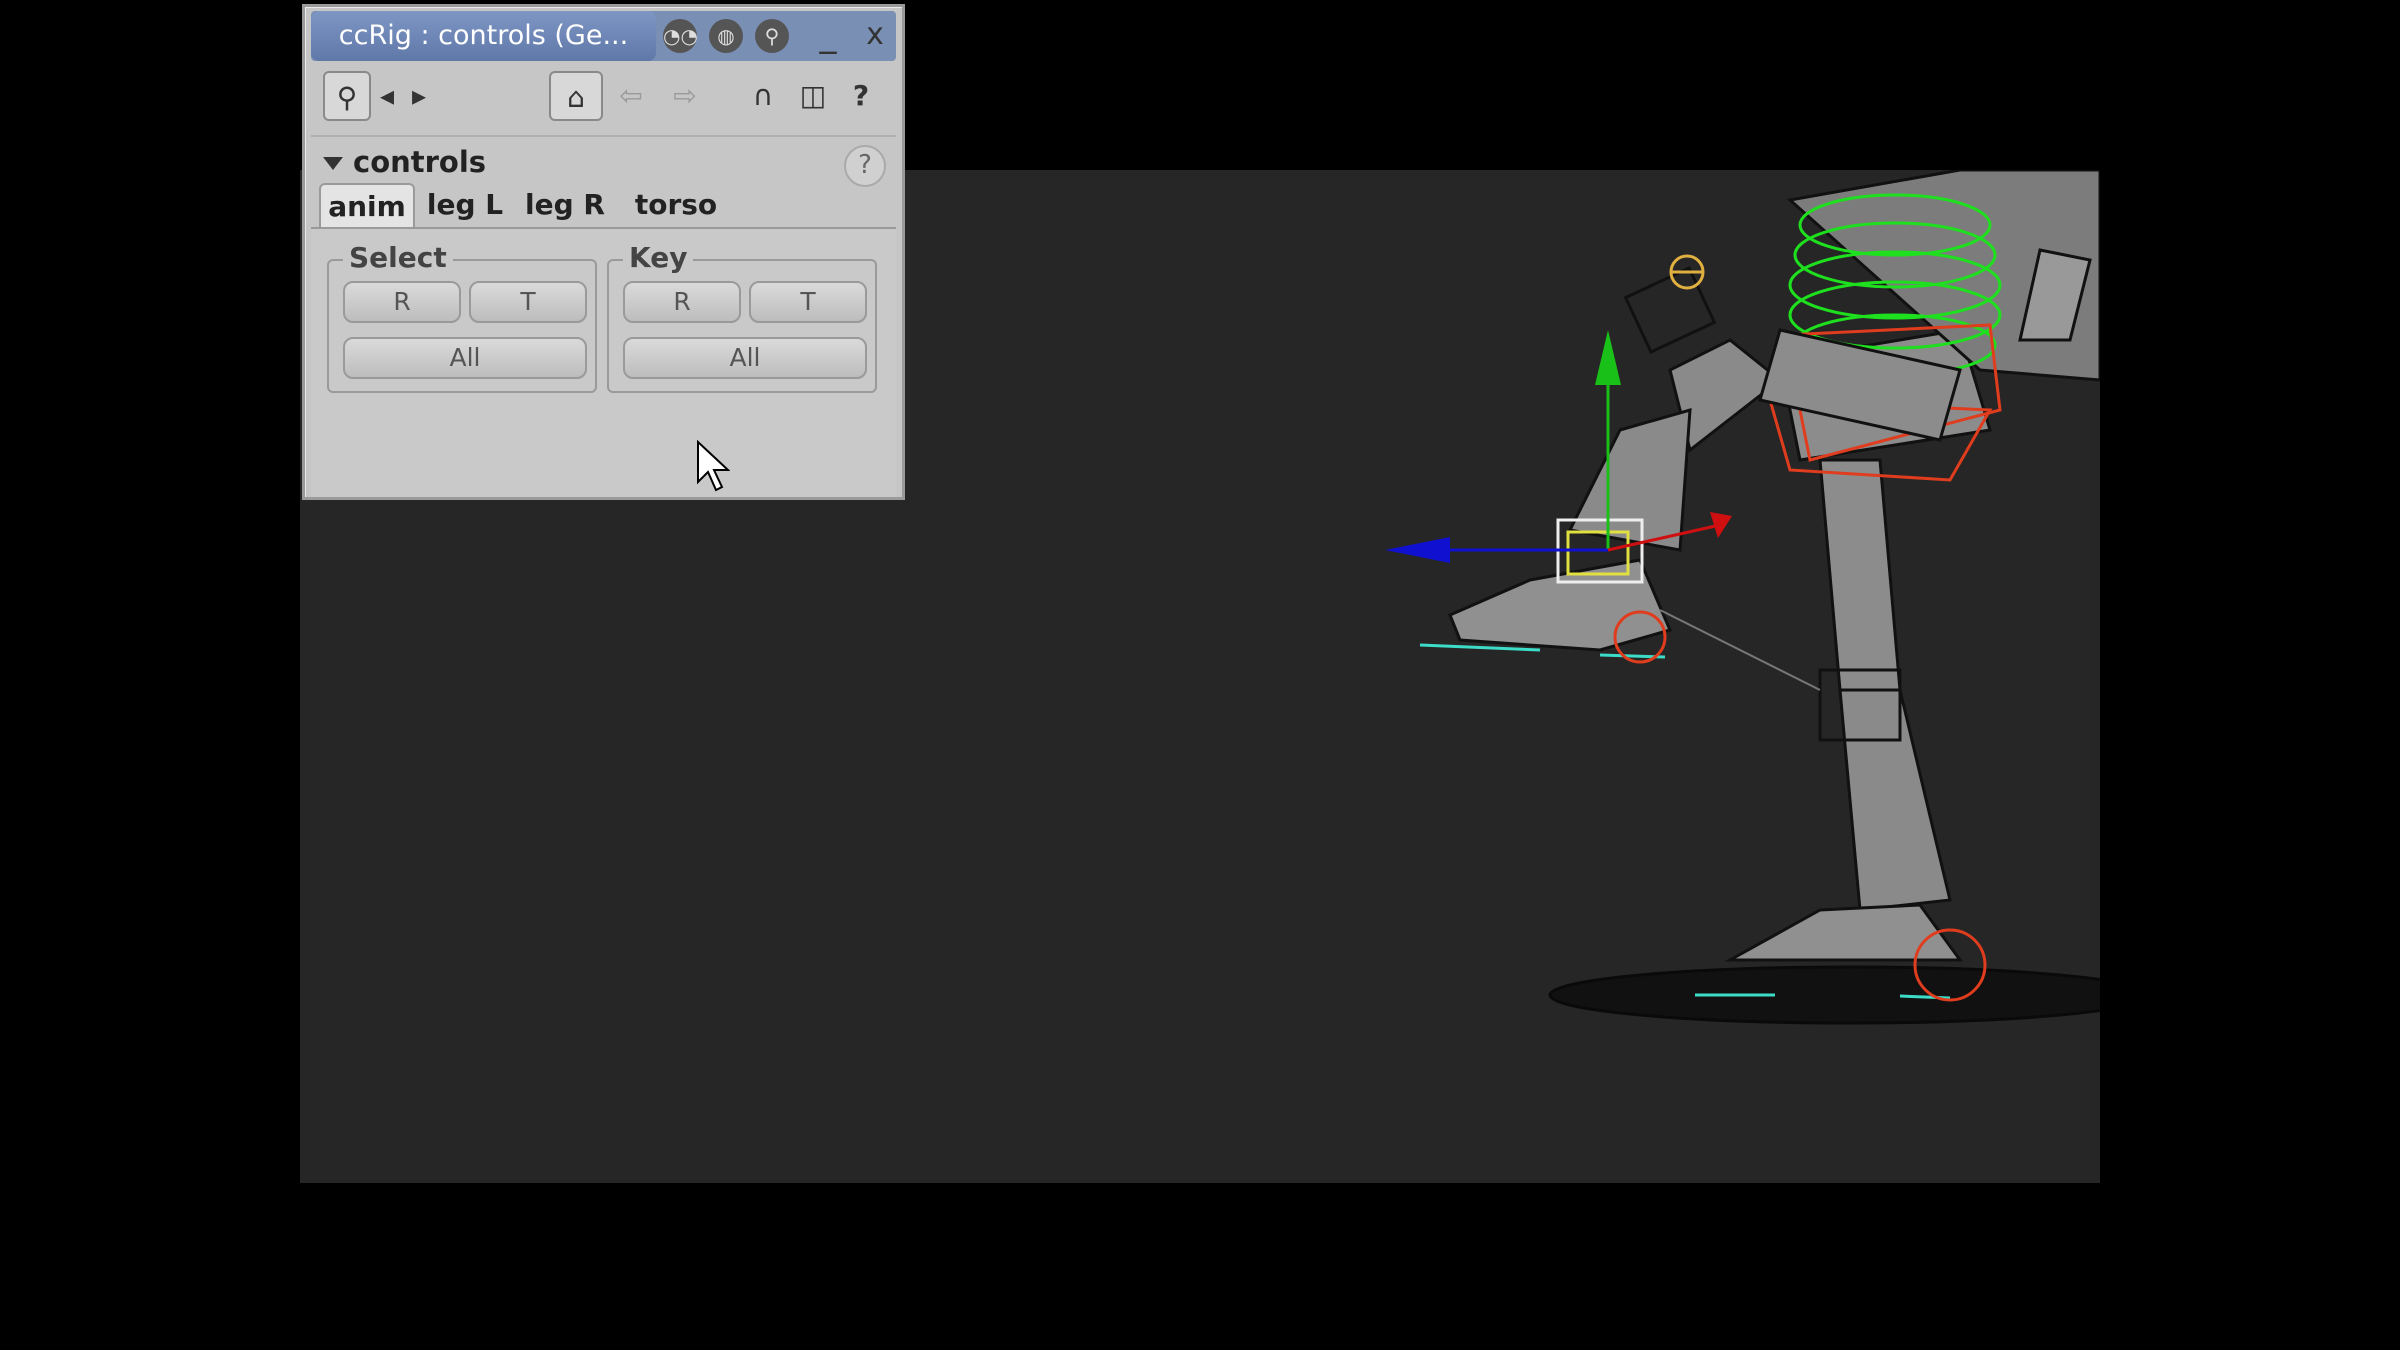  What do you see at coordinates (772, 36) in the screenshot?
I see `person-icon: ⚲` at bounding box center [772, 36].